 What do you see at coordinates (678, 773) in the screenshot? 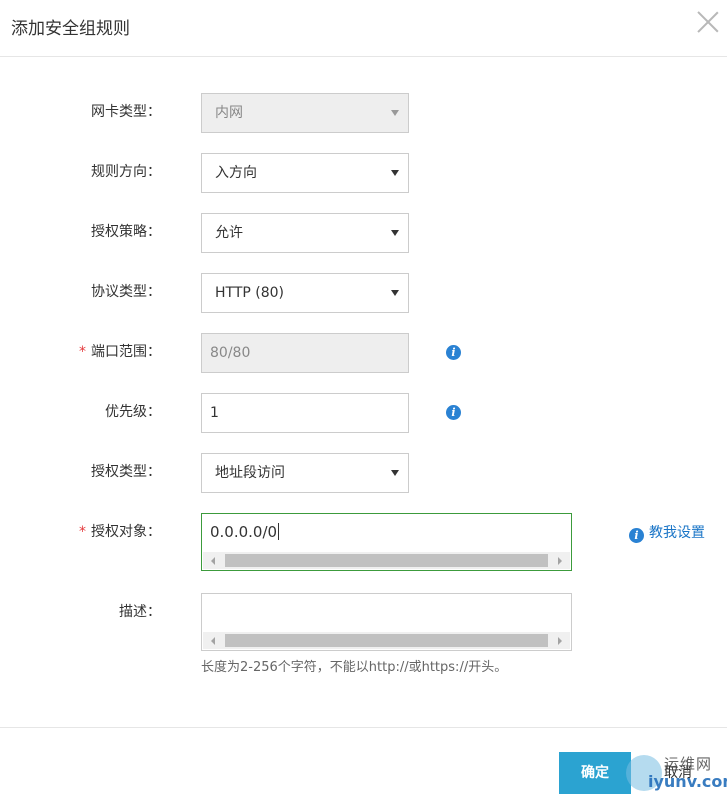
I see `cancel-button: 取消` at bounding box center [678, 773].